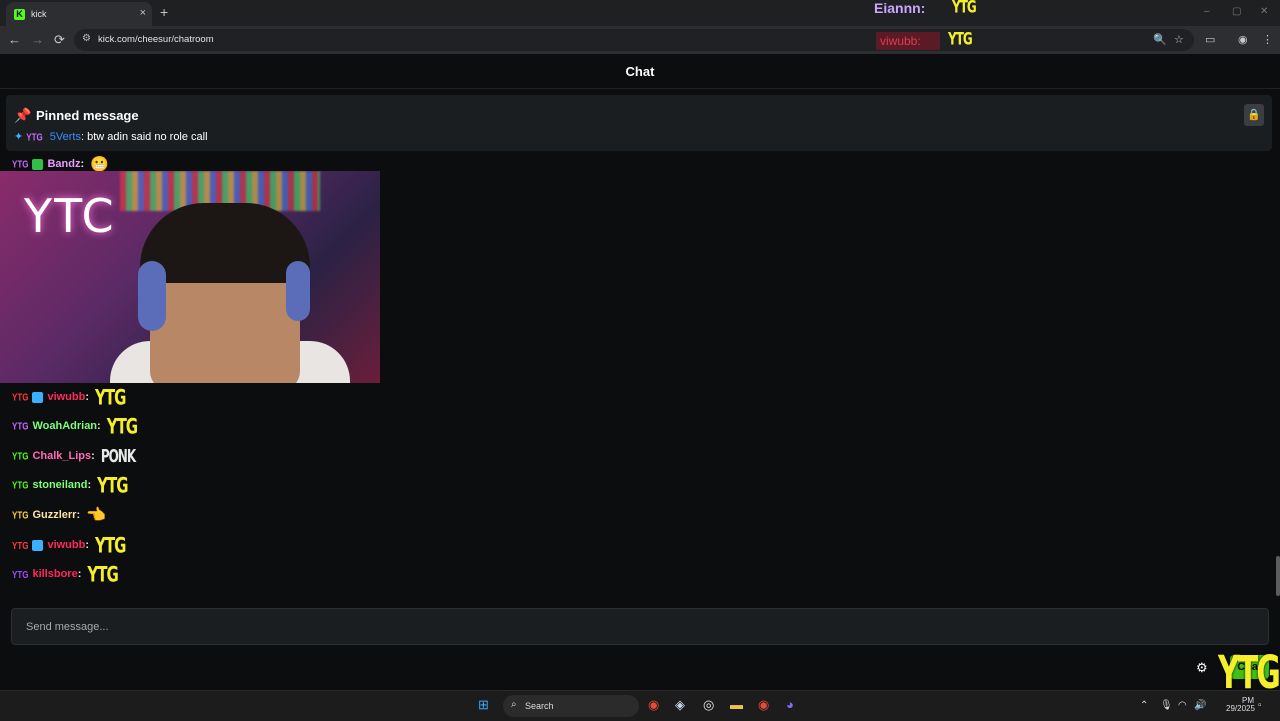  Describe the element at coordinates (1144, 705) in the screenshot. I see `tray-chevron-icon: ⌃` at that location.